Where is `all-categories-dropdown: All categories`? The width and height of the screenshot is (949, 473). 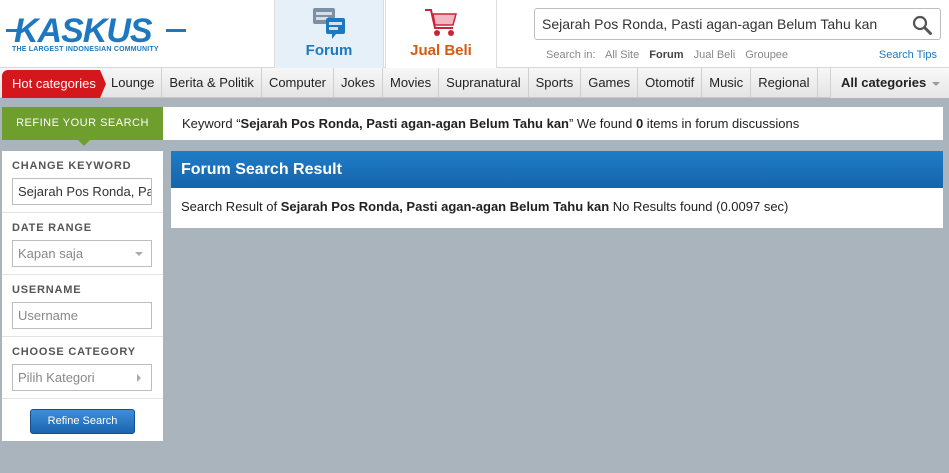 all-categories-dropdown: All categories is located at coordinates (889, 83).